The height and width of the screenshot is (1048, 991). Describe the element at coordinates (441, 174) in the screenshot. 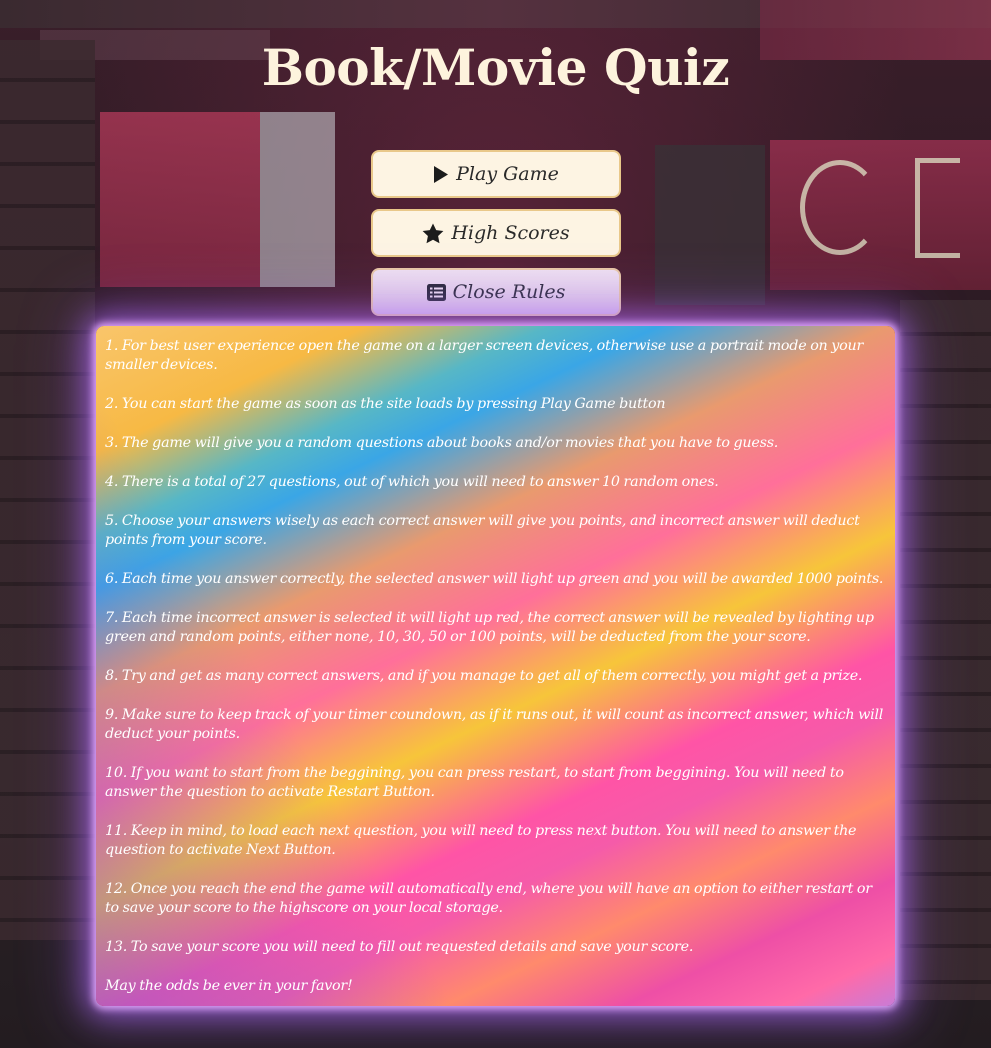

I see `play-icon` at that location.